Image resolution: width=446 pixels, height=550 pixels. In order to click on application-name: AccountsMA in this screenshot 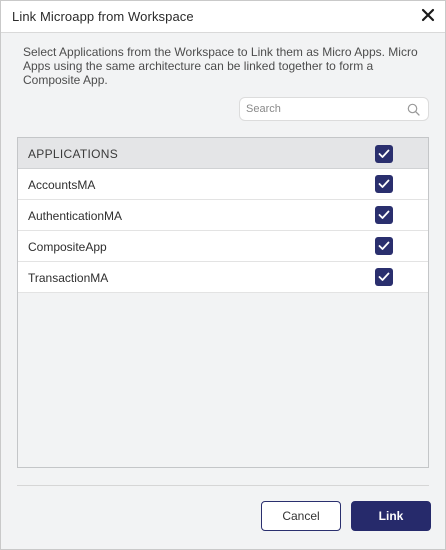, I will do `click(62, 185)`.